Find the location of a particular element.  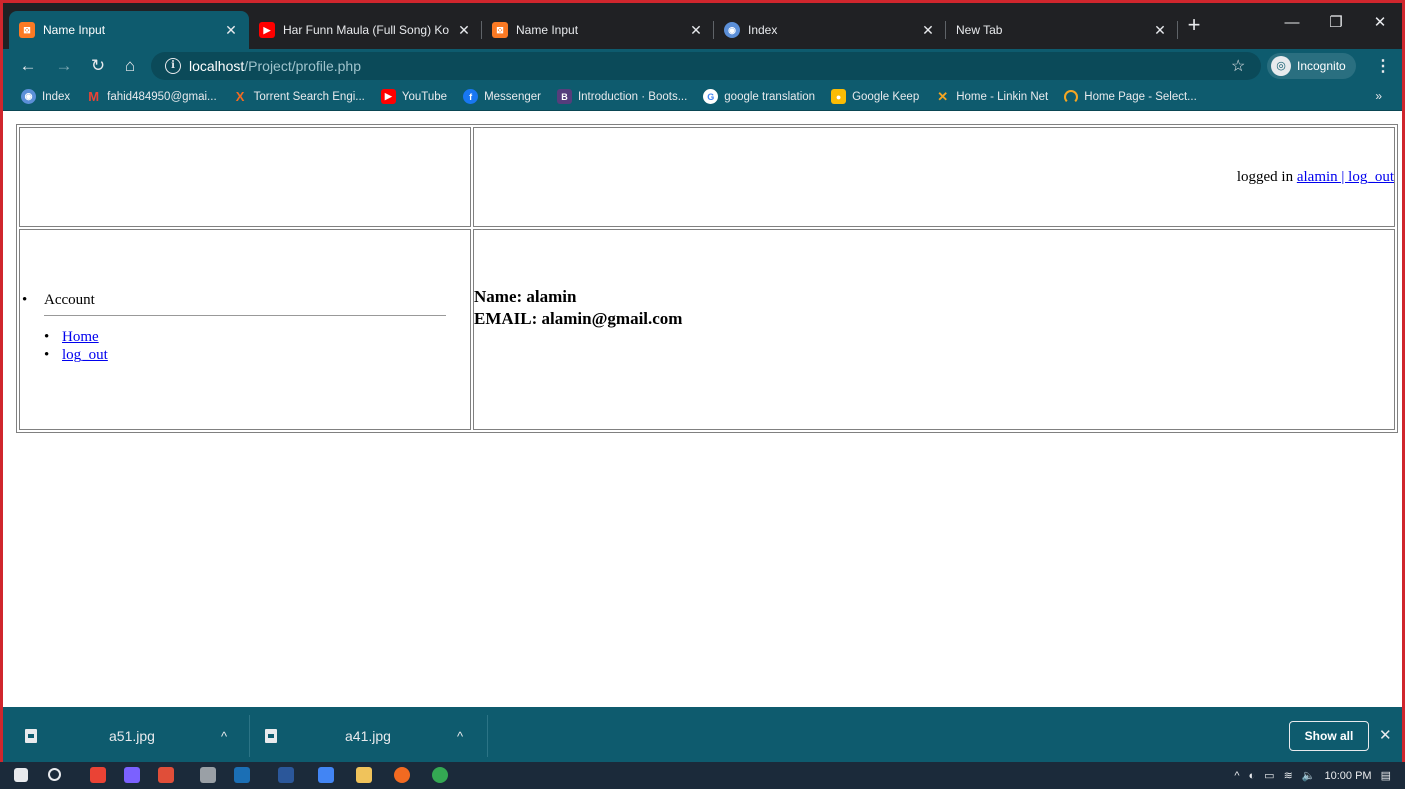

show-all-button: Show all is located at coordinates (1329, 736).